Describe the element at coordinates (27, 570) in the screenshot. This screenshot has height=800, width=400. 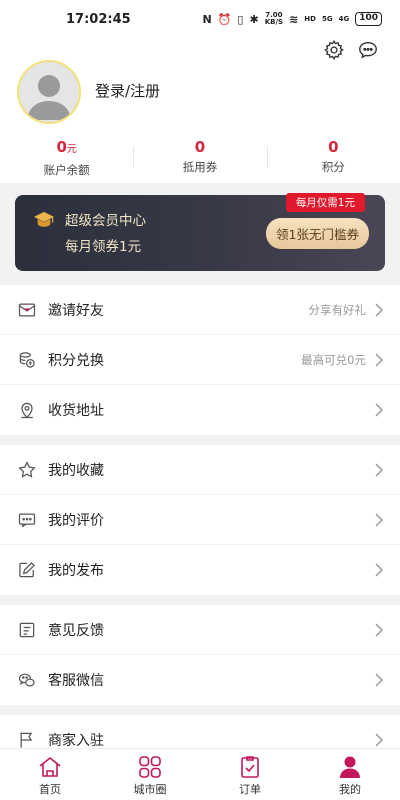
I see `edit-icon` at that location.